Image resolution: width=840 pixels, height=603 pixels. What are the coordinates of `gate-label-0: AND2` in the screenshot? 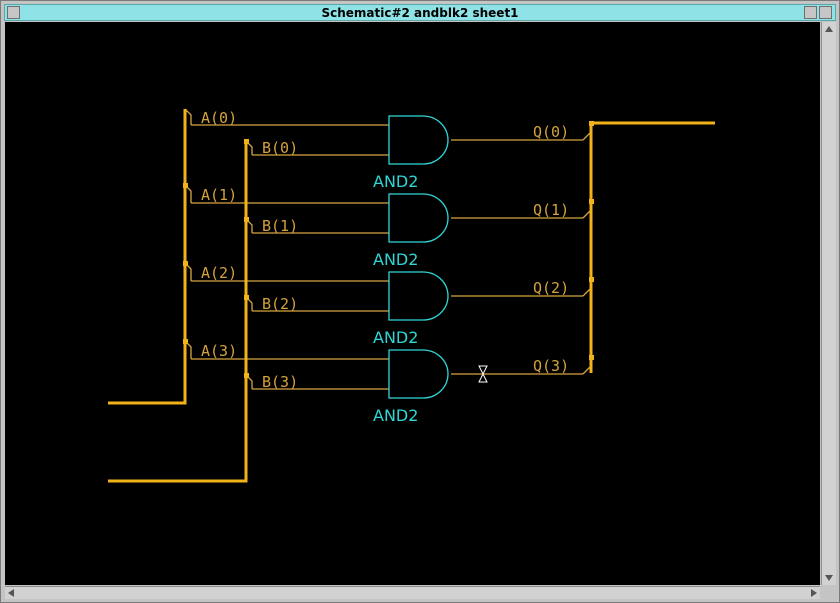 It's located at (395, 181).